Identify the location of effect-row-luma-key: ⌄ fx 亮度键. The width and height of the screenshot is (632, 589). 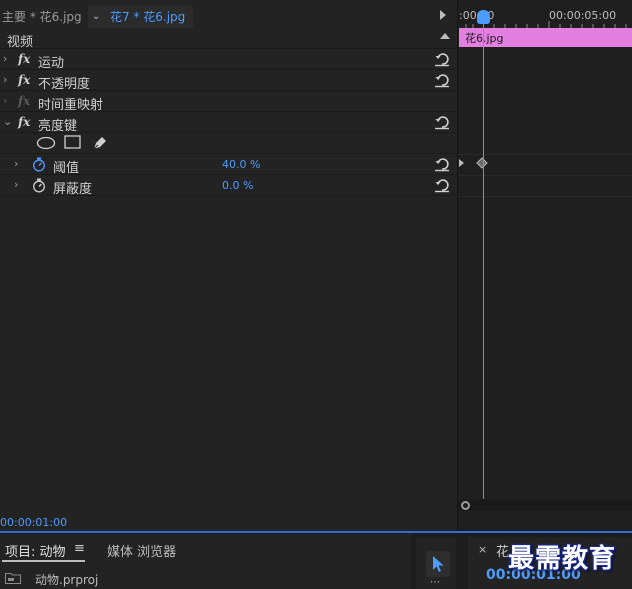
(228, 123).